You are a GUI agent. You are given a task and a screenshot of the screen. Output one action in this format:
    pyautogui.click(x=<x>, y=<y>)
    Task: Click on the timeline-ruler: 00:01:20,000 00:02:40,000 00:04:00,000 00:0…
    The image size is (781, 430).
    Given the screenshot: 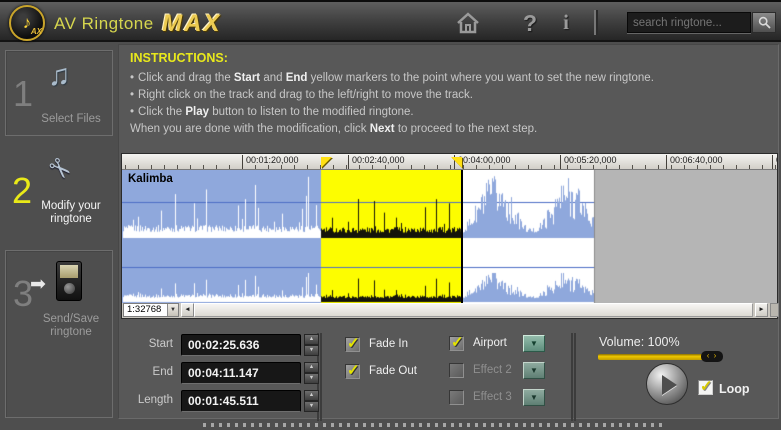 What is the action you would take?
    pyautogui.click(x=449, y=162)
    